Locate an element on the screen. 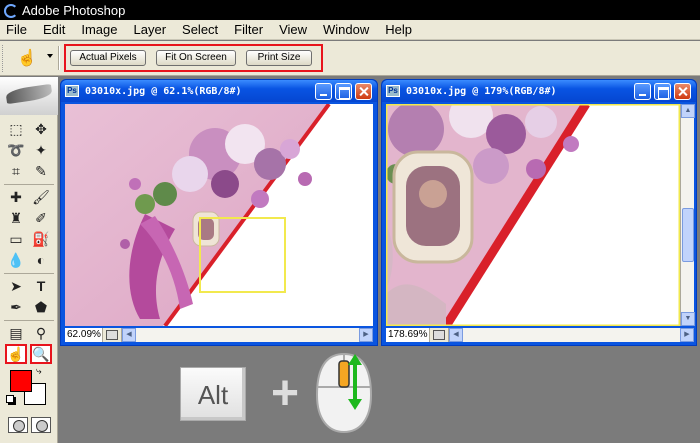  plus-sign: + is located at coordinates (285, 393).